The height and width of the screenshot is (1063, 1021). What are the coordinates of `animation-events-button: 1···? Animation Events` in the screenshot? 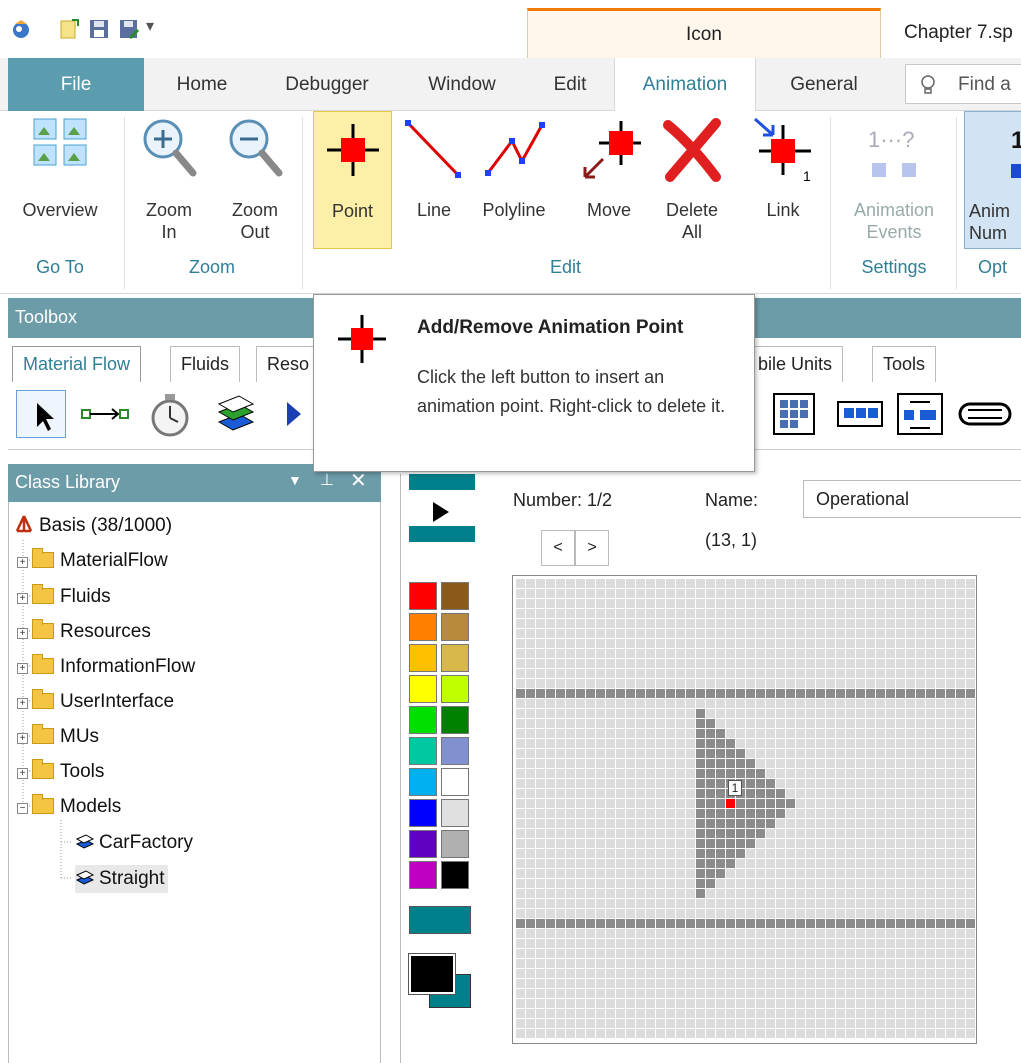 It's located at (894, 177).